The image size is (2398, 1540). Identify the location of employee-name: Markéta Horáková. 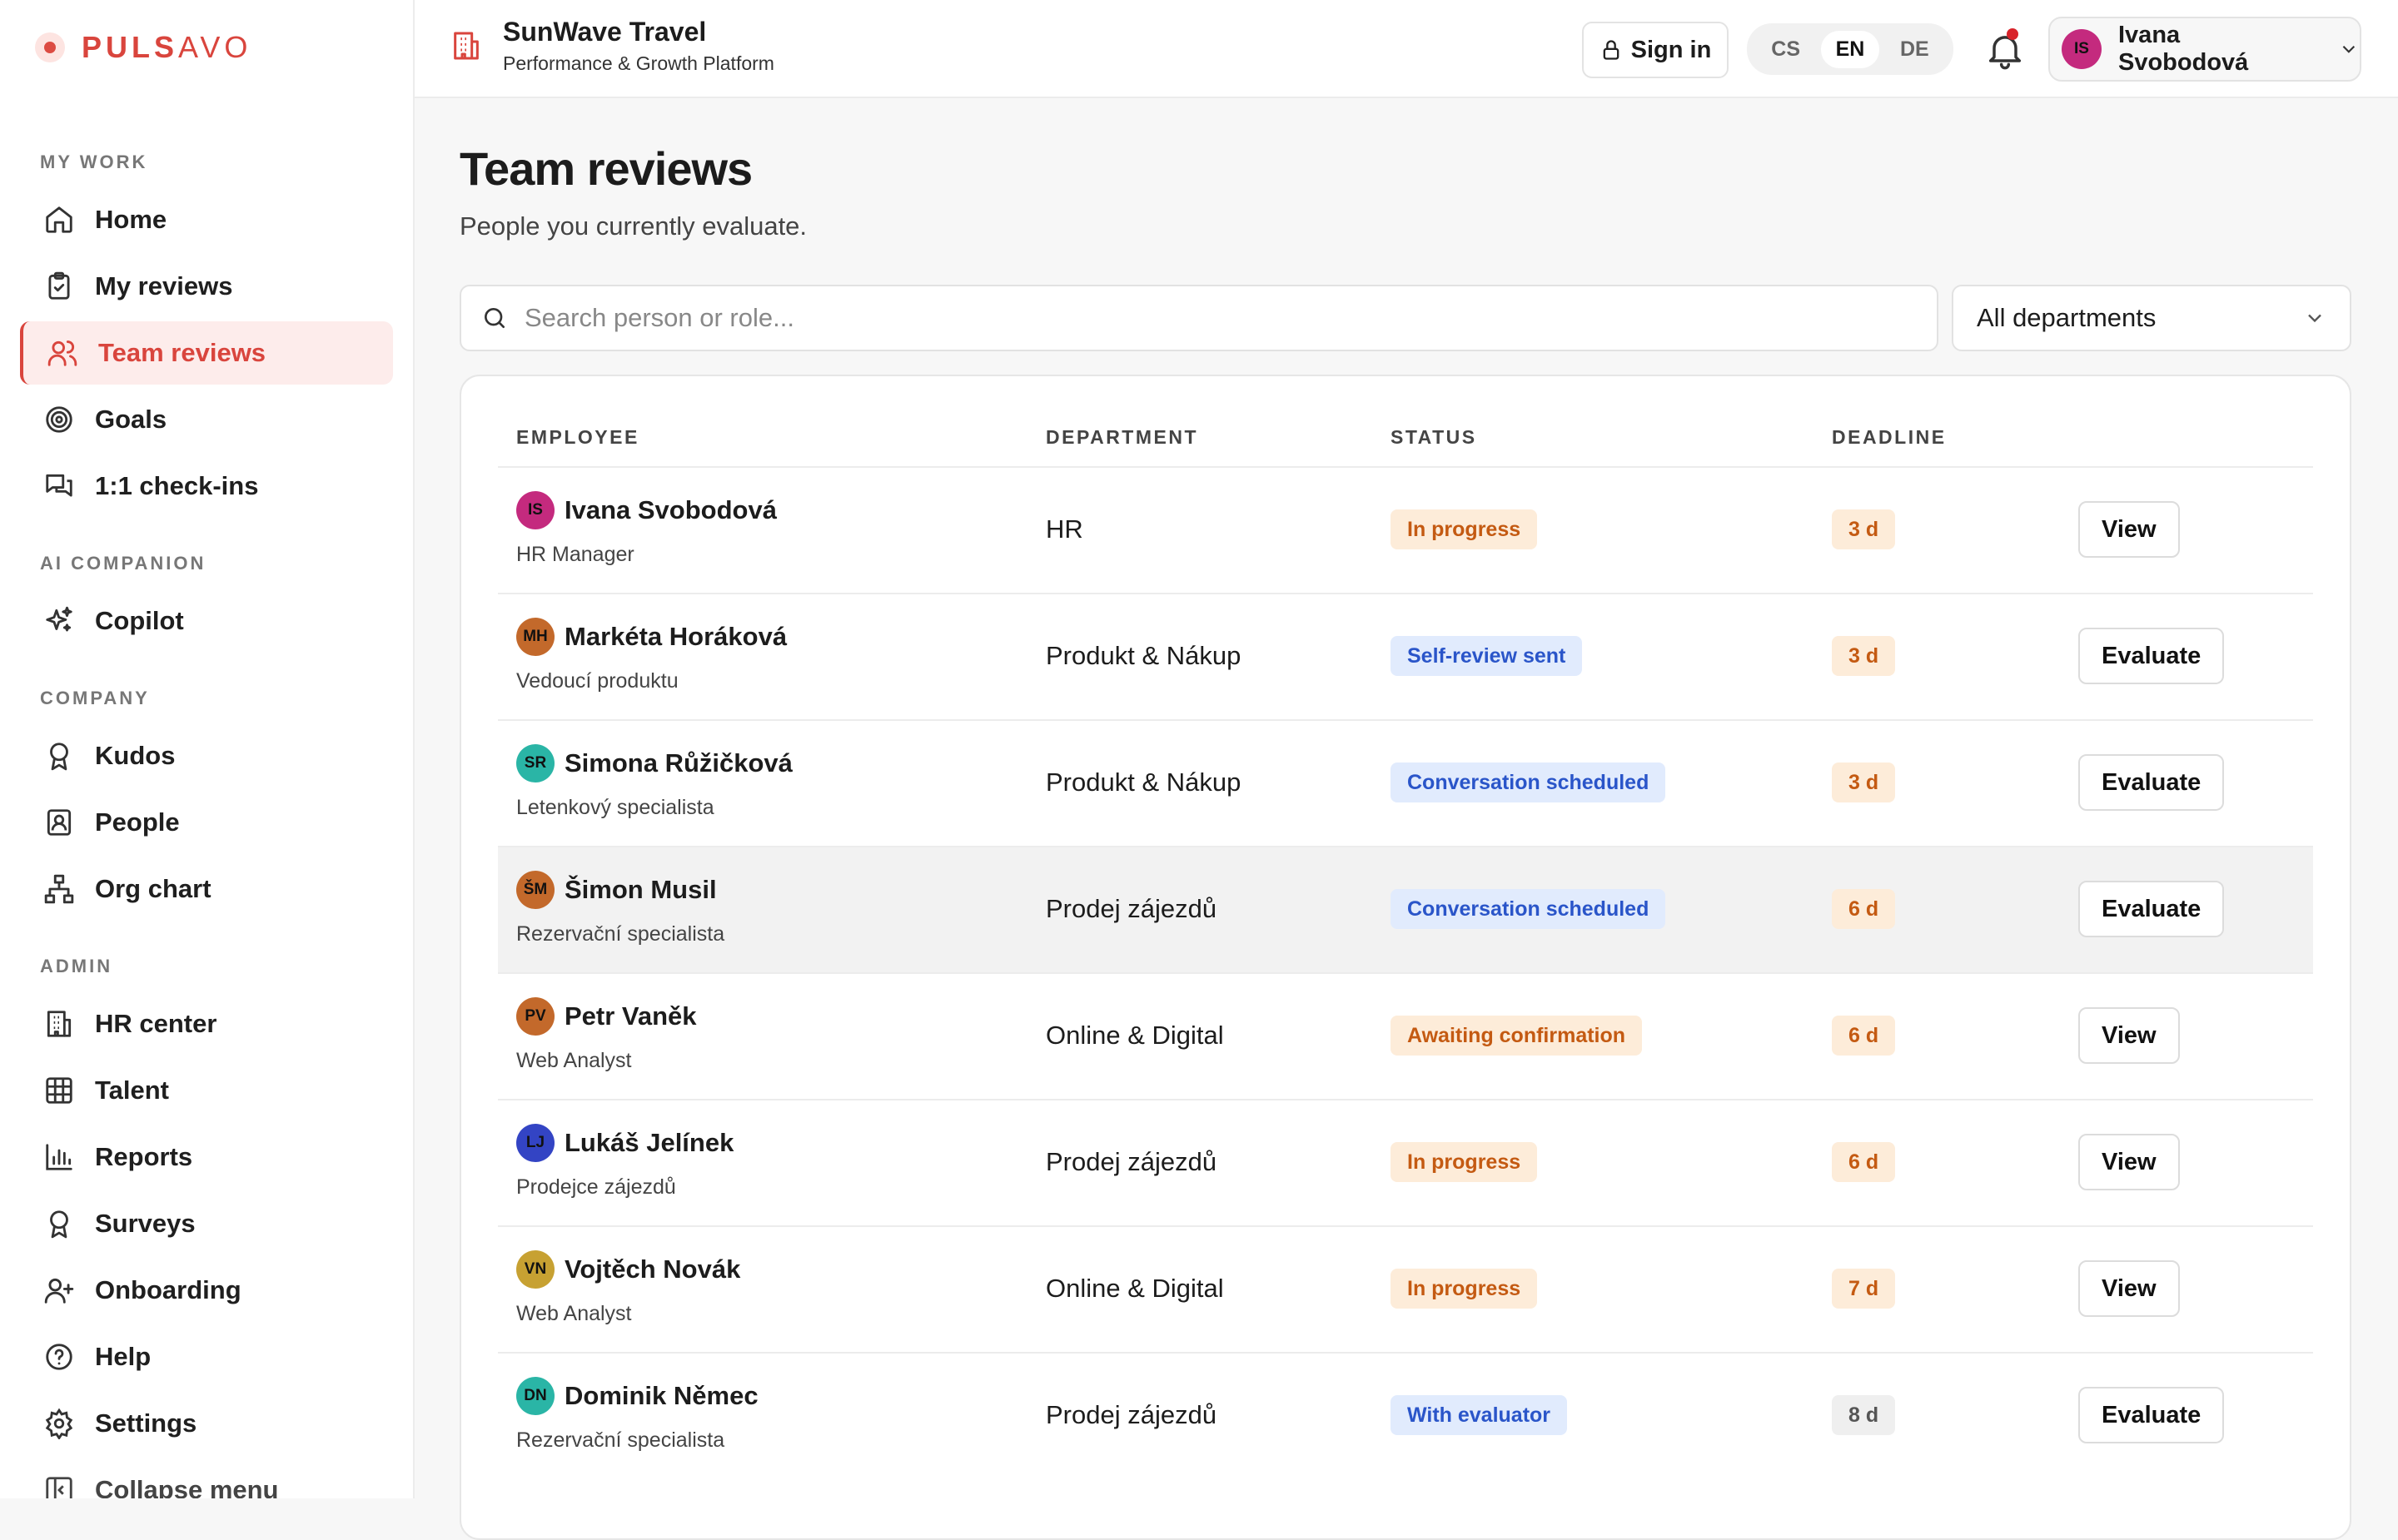
(676, 637).